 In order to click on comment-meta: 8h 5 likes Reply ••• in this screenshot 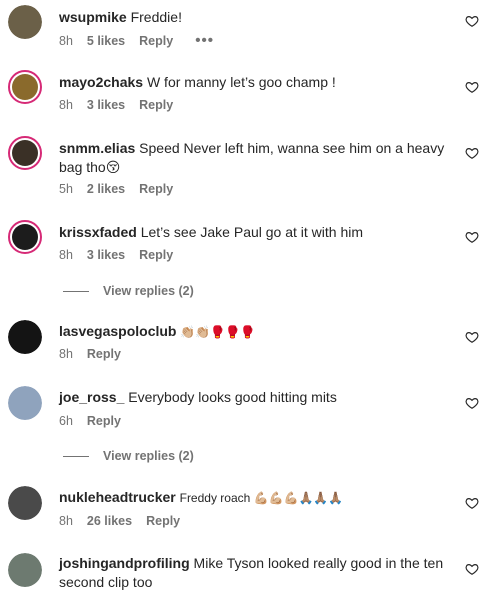, I will do `click(143, 40)`.